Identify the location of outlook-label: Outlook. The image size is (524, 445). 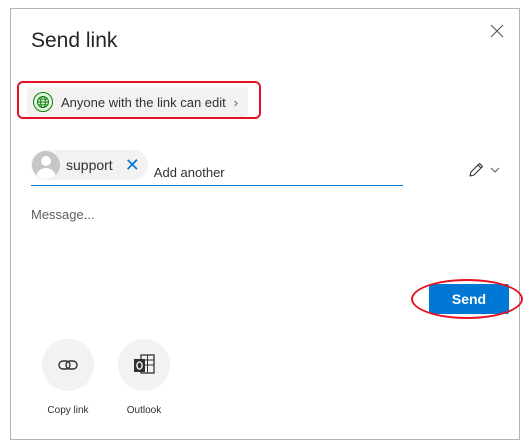
(144, 410).